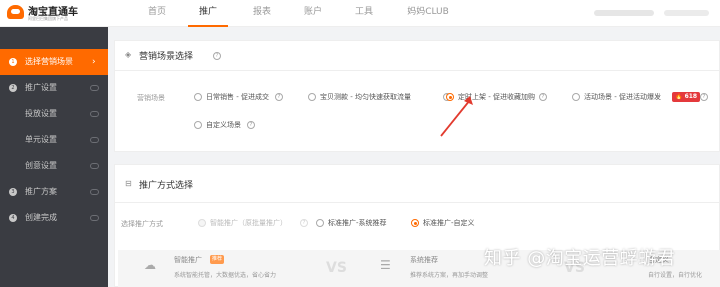 This screenshot has height=287, width=720. I want to click on sidebar-sub-creative: 创意设置, so click(54, 166).